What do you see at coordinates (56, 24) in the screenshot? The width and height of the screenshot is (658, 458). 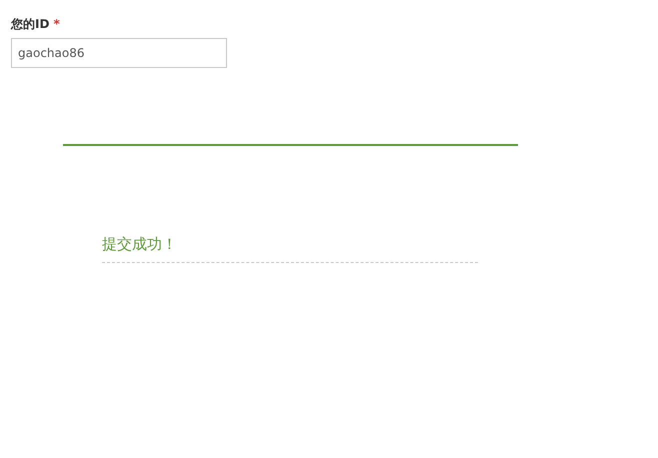 I see `required-mark: *` at bounding box center [56, 24].